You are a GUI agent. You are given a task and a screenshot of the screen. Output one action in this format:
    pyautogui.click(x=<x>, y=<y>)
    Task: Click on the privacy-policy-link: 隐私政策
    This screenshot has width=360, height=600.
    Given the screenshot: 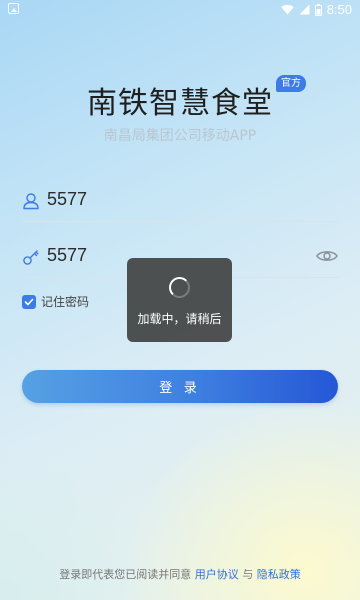 What is the action you would take?
    pyautogui.click(x=279, y=574)
    